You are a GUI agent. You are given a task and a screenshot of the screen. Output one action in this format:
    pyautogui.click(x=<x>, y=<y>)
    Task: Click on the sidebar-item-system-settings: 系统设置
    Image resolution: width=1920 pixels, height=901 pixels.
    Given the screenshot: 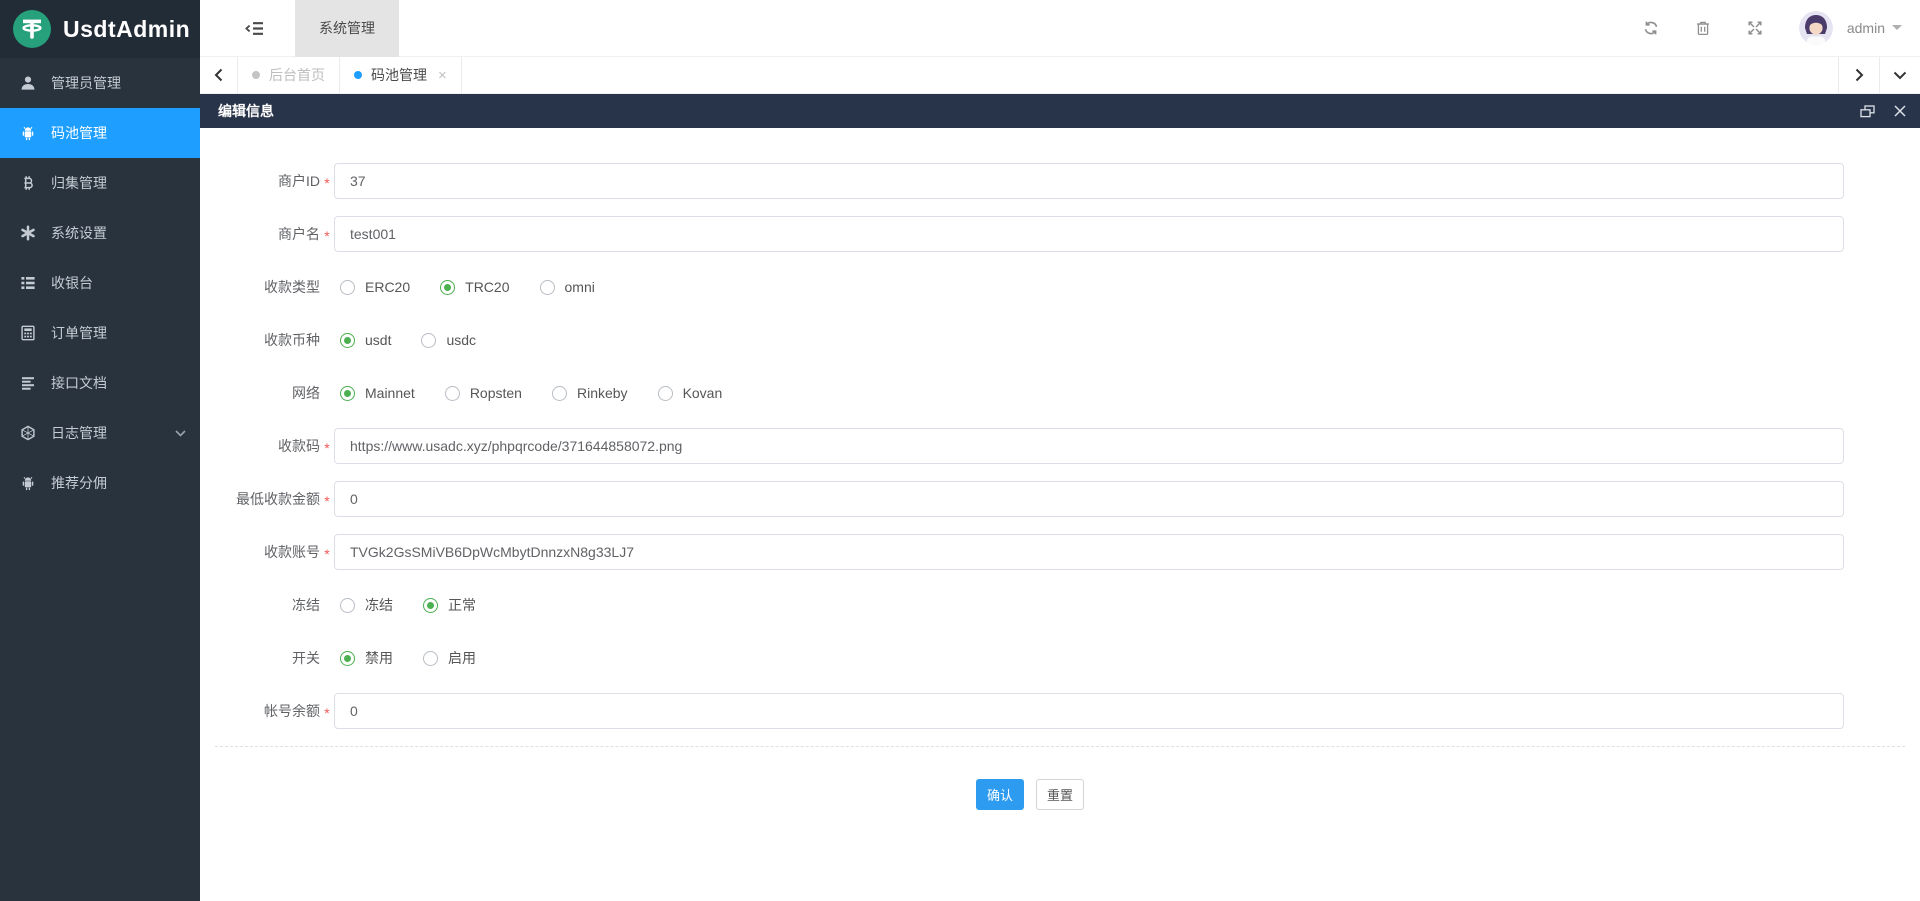 What is the action you would take?
    pyautogui.click(x=100, y=233)
    